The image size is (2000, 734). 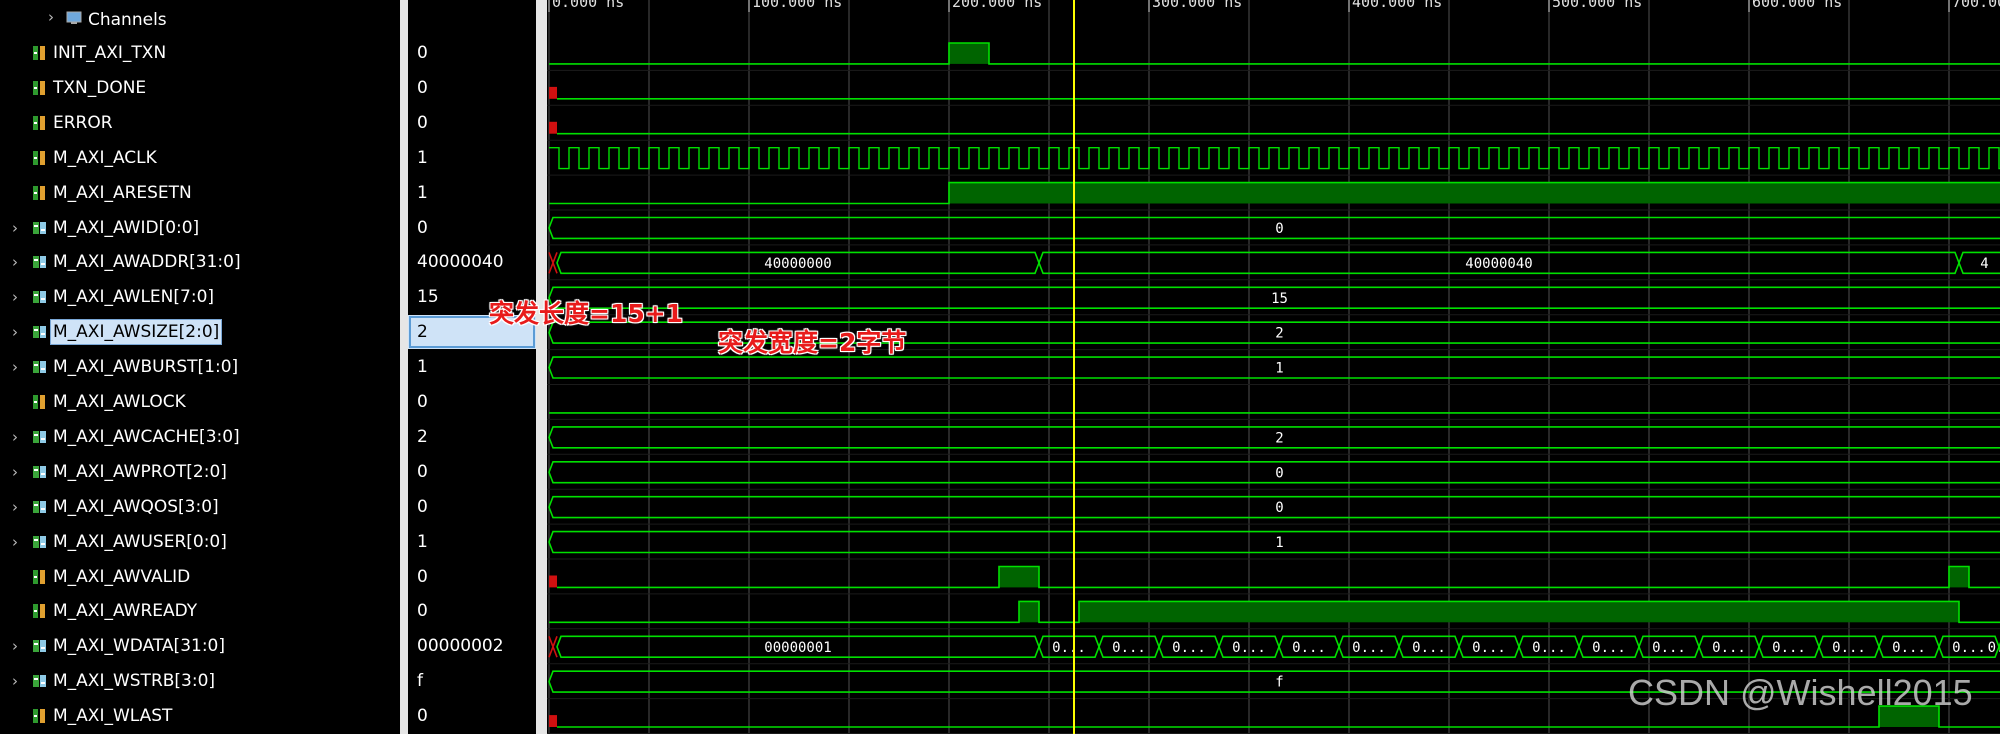 What do you see at coordinates (200, 646) in the screenshot?
I see `signal-row: › M_AXI_WDATA[31:0]` at bounding box center [200, 646].